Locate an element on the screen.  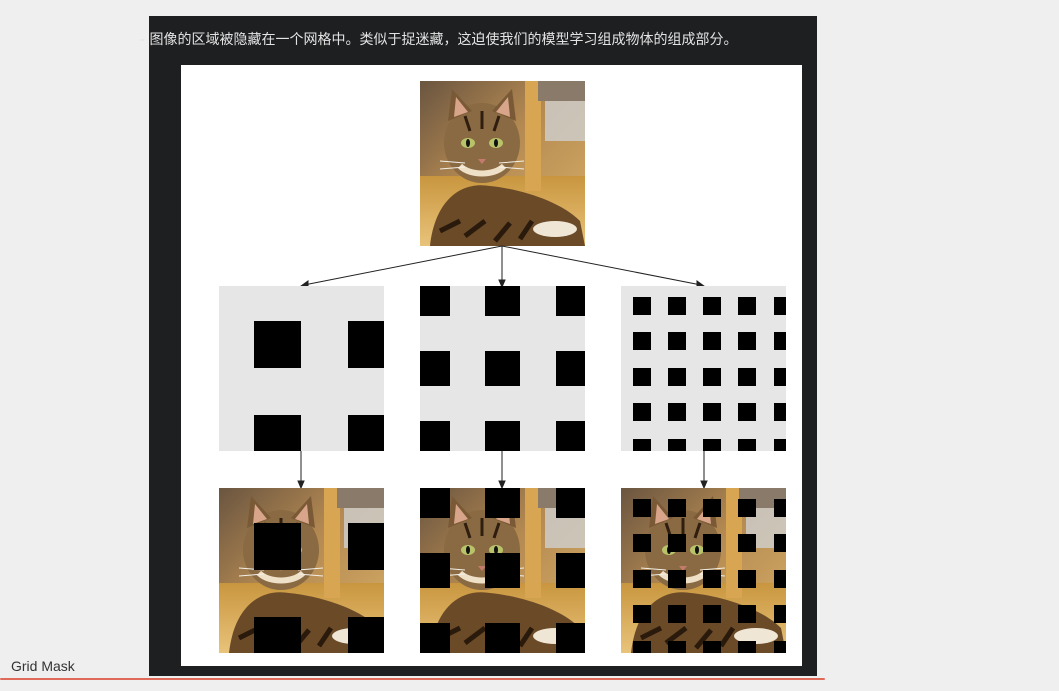
coarse-grid-mask is located at coordinates (301, 368).